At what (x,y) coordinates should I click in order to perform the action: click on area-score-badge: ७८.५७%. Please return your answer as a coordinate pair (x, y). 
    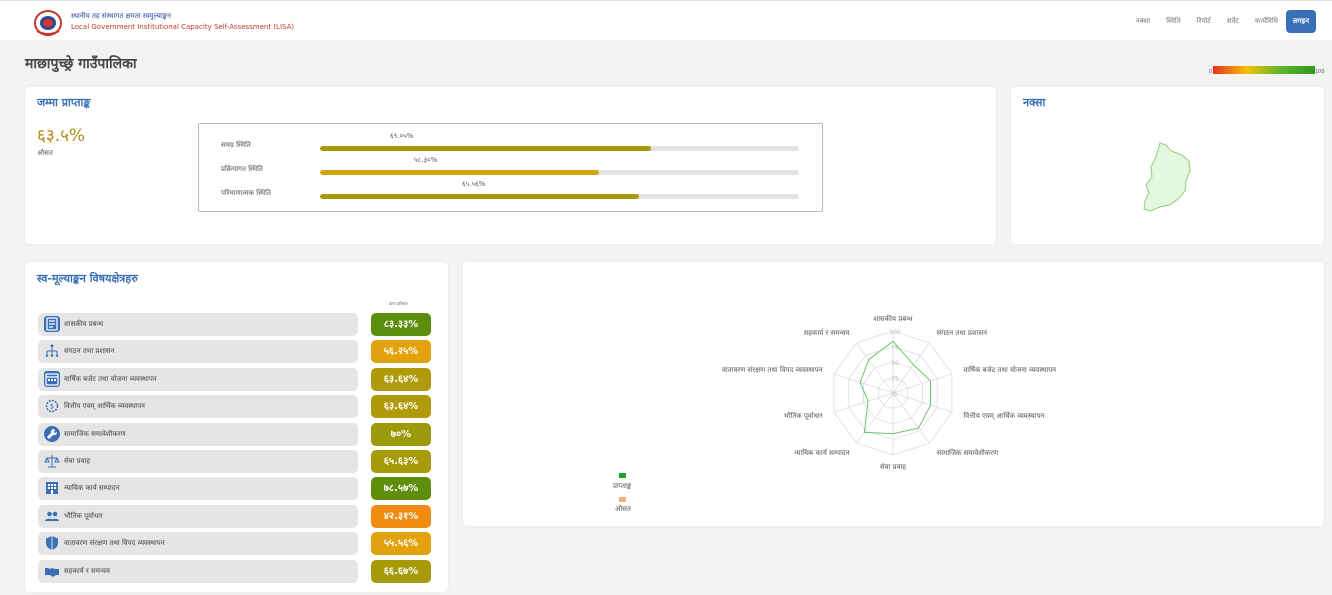
    Looking at the image, I should click on (401, 489).